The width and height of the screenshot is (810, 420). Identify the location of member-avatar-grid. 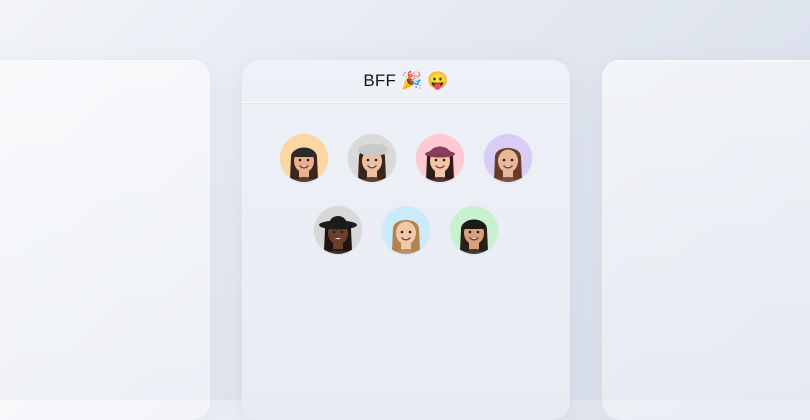
(406, 206).